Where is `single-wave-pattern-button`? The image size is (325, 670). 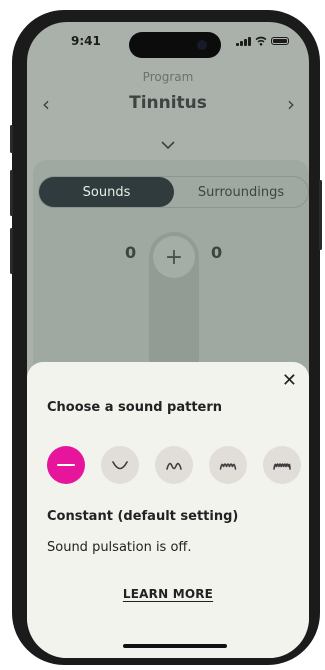
single-wave-pattern-button is located at coordinates (120, 465).